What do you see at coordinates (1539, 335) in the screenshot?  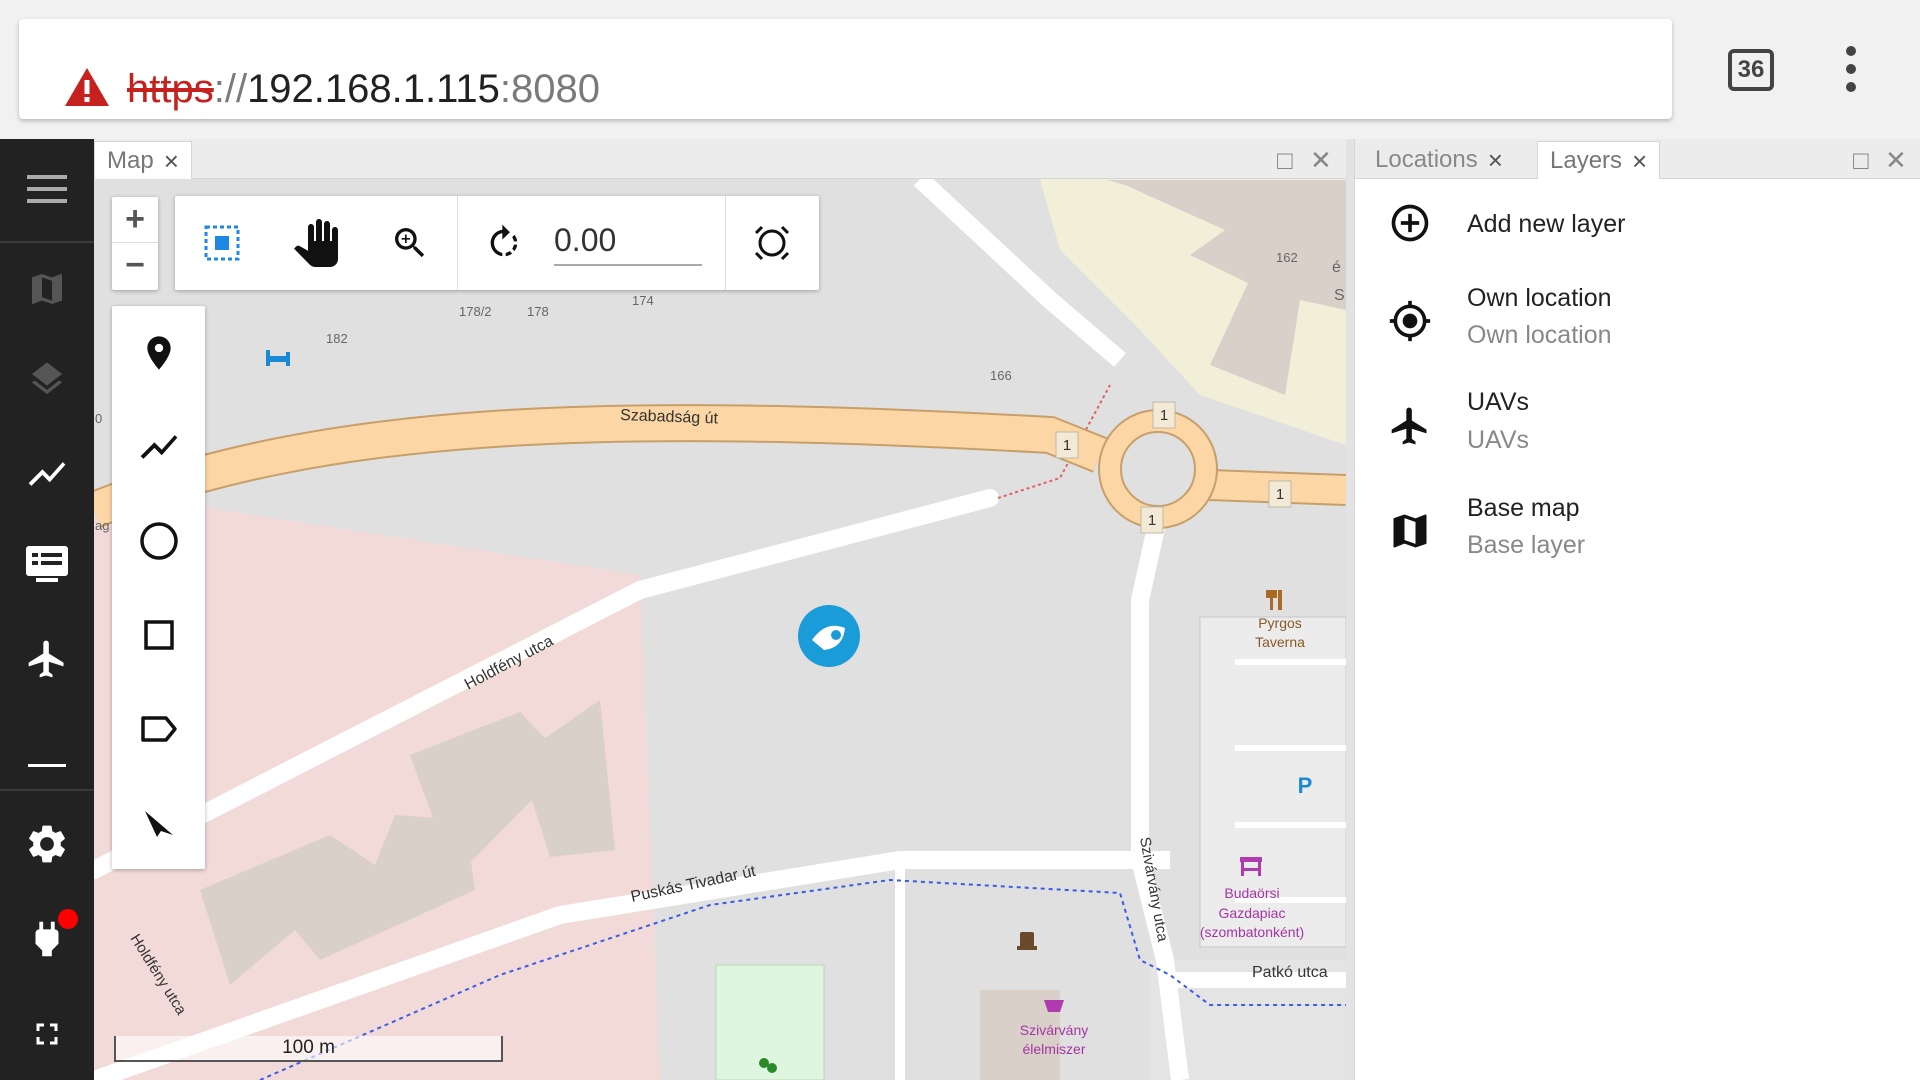 I see `layer-subtitle: Own location` at bounding box center [1539, 335].